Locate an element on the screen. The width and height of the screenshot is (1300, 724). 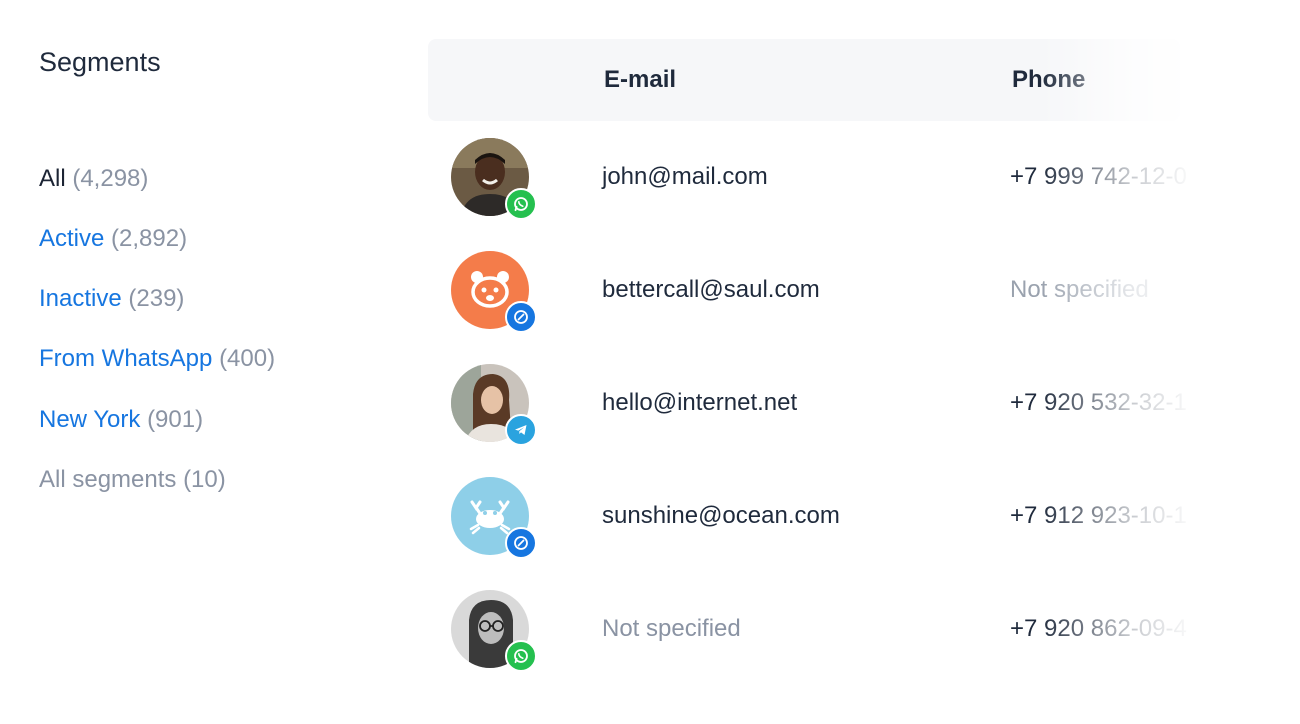
table-row: john@mail.com +7 999 742-12-0 is located at coordinates (864, 188).